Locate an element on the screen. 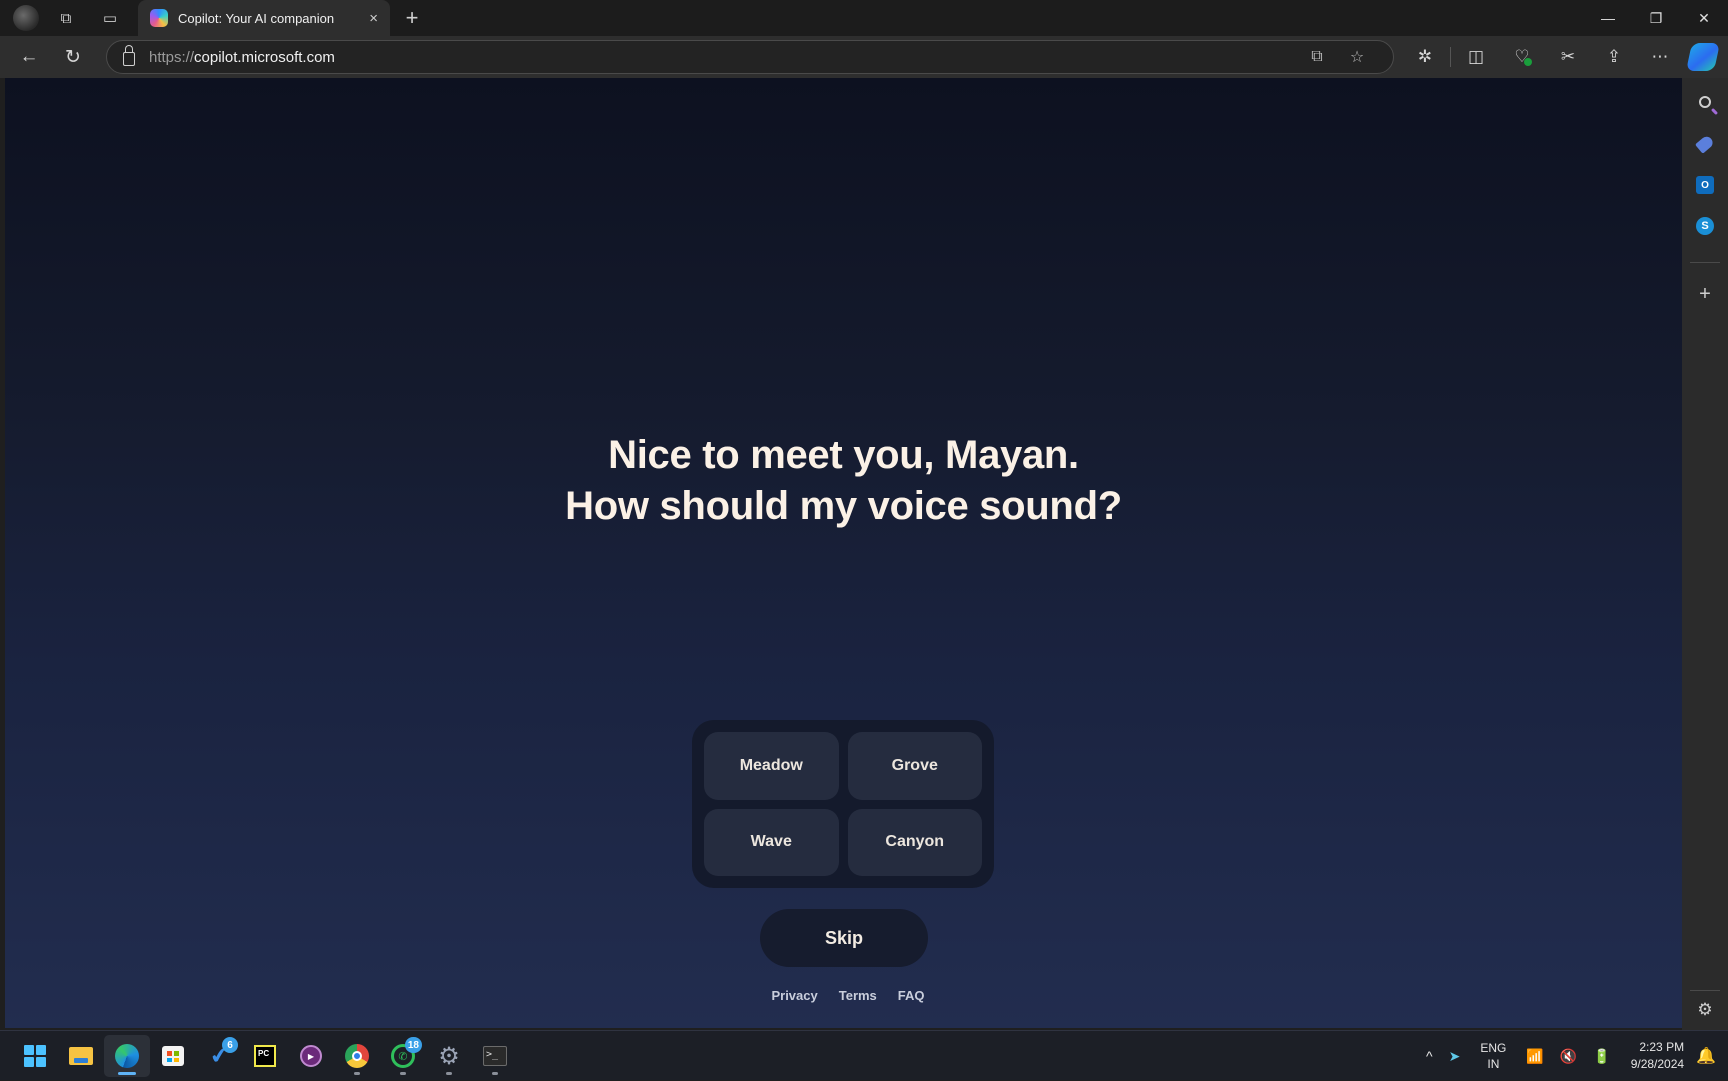 This screenshot has width=1728, height=1081. media-player-icon: ▶ is located at coordinates (311, 1056).